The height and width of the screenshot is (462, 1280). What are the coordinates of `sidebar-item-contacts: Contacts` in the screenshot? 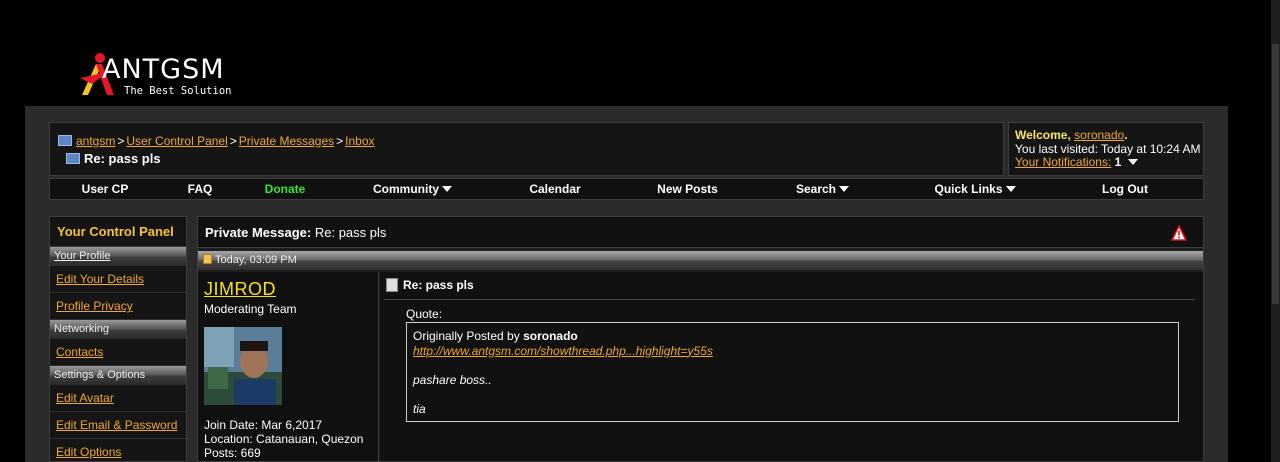 It's located at (118, 352).